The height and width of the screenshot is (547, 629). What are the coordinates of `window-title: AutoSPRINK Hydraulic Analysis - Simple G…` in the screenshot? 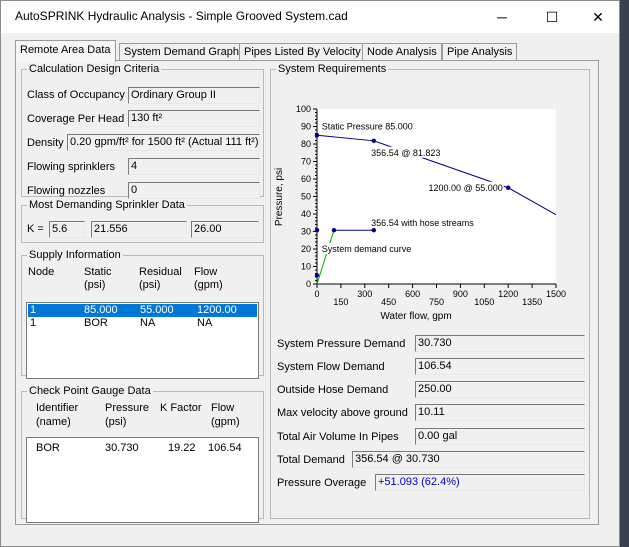 It's located at (181, 16).